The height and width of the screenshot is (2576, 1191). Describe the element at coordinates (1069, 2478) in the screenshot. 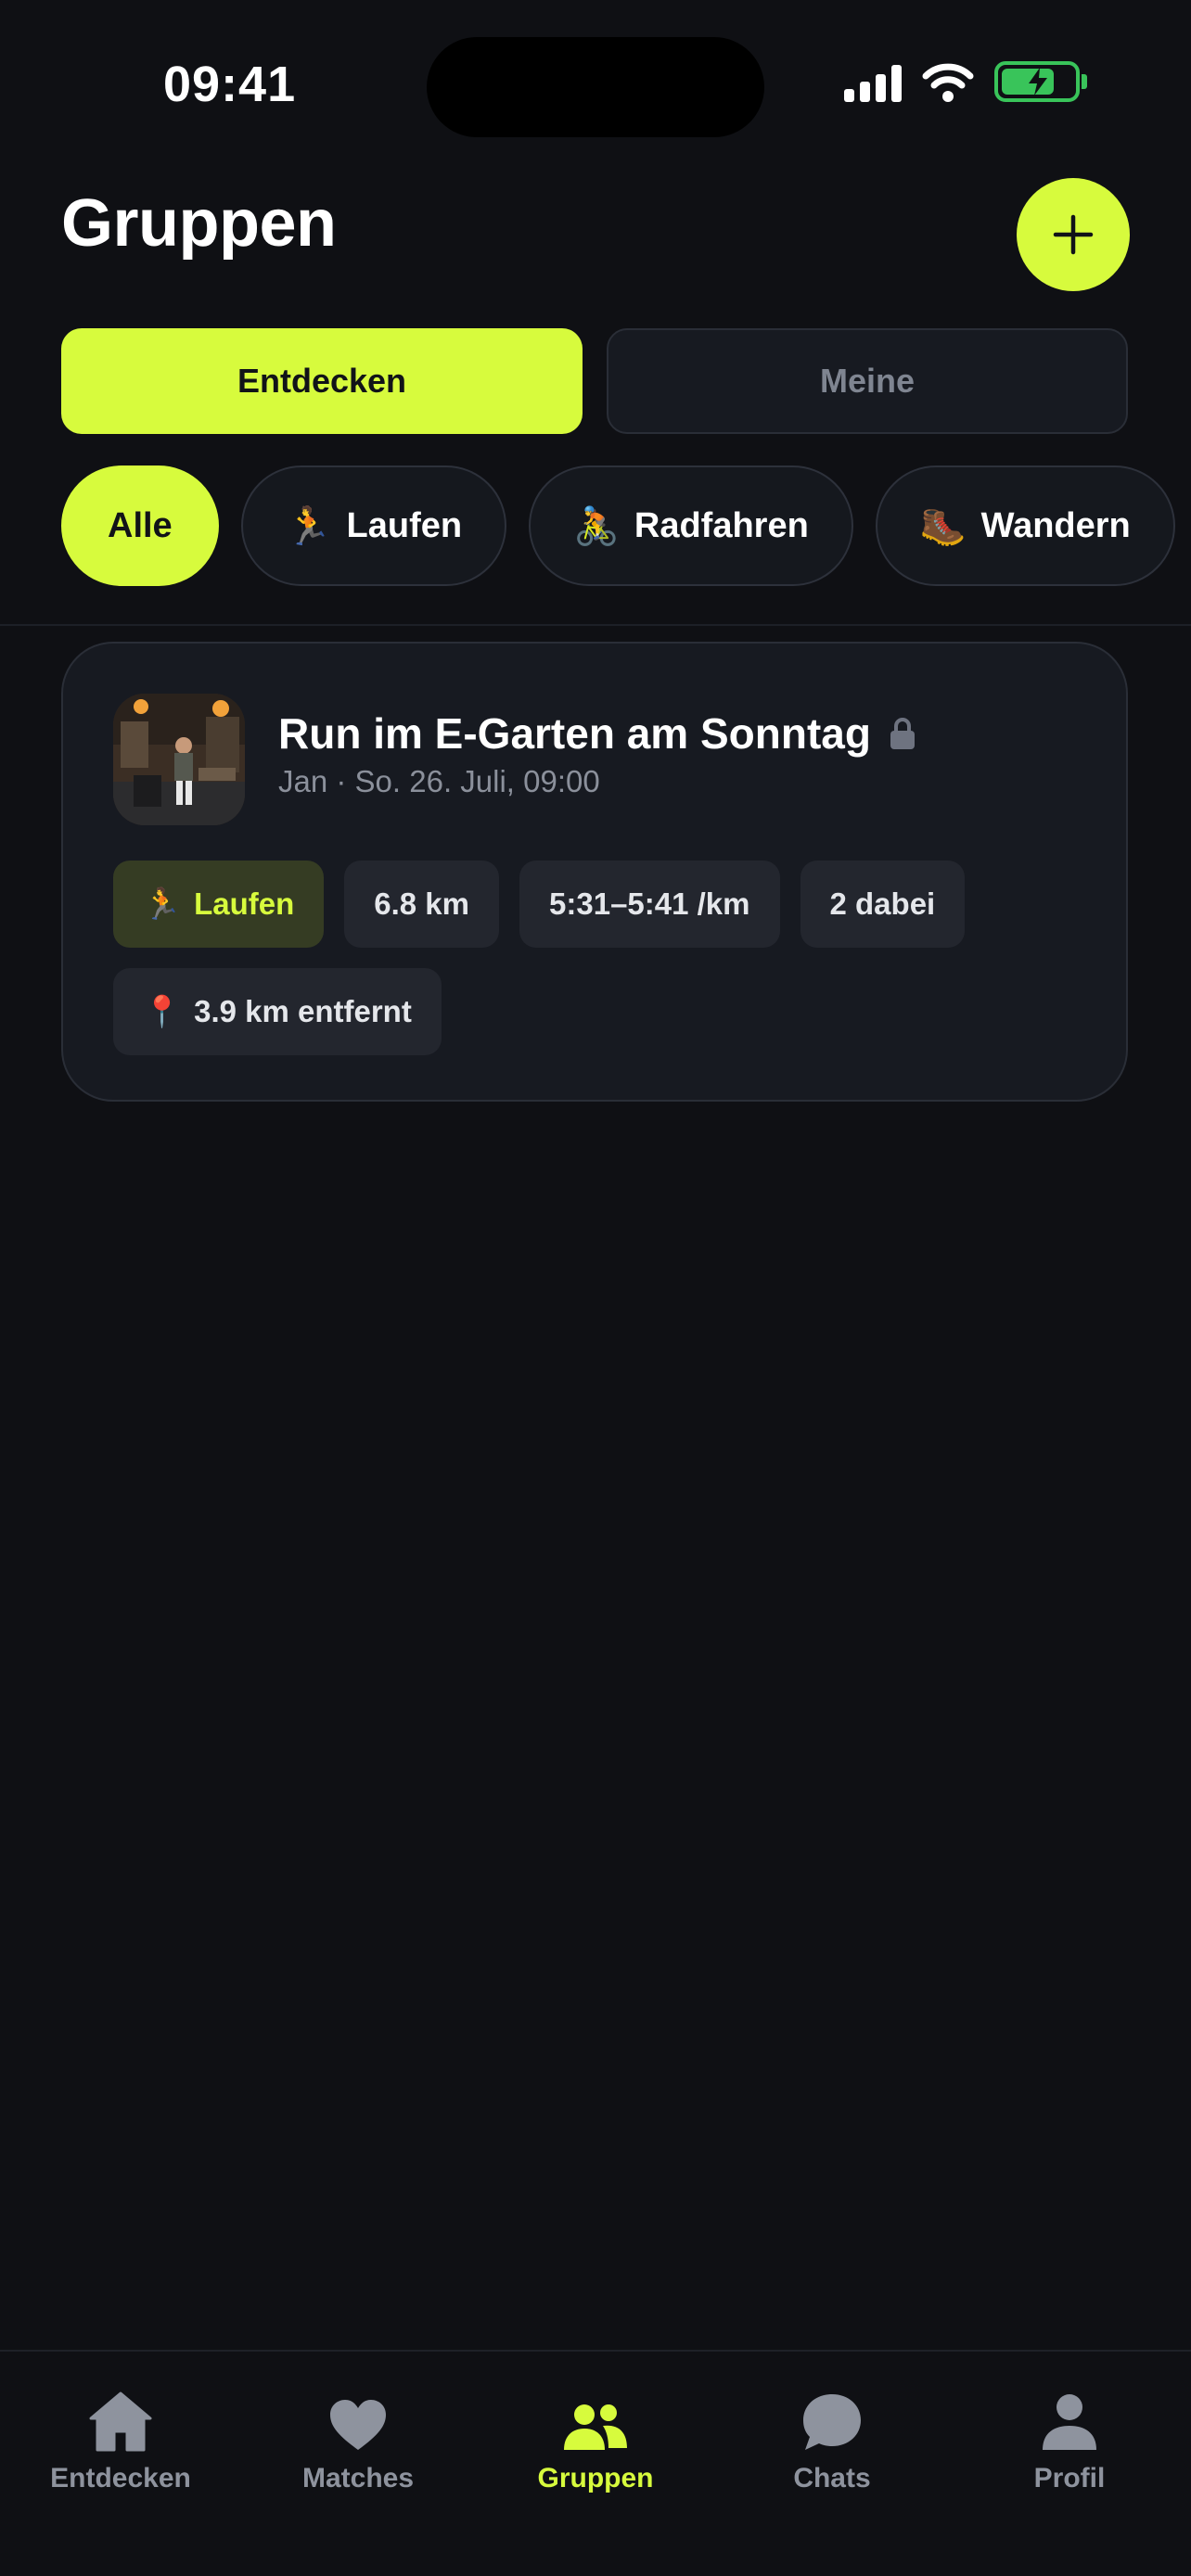

I see `nav-label: Profil` at that location.